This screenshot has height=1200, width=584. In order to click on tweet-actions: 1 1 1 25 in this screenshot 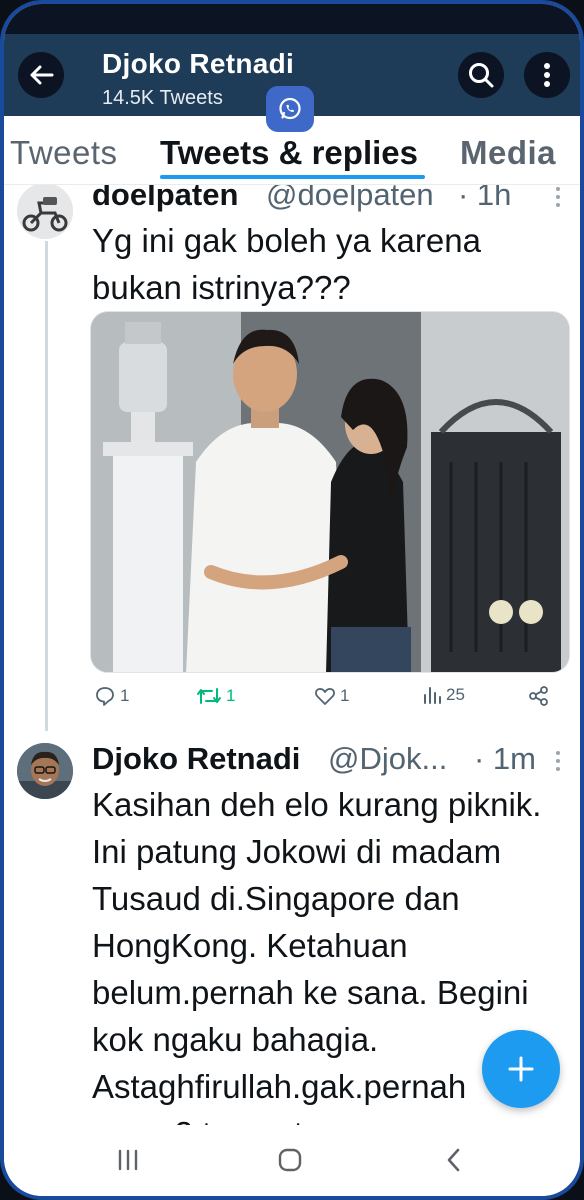, I will do `click(325, 701)`.